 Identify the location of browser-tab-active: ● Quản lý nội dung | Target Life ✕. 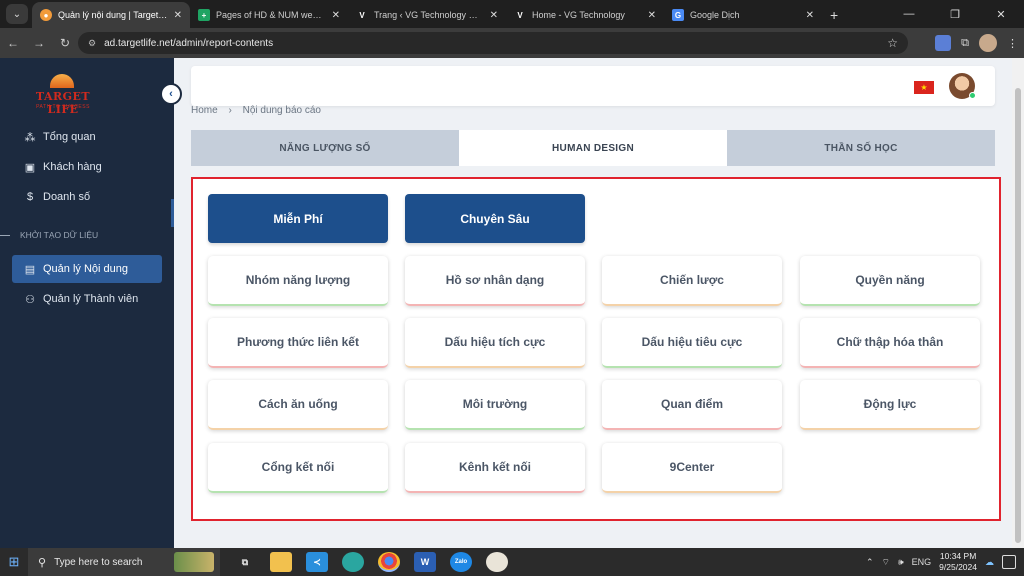
(111, 15).